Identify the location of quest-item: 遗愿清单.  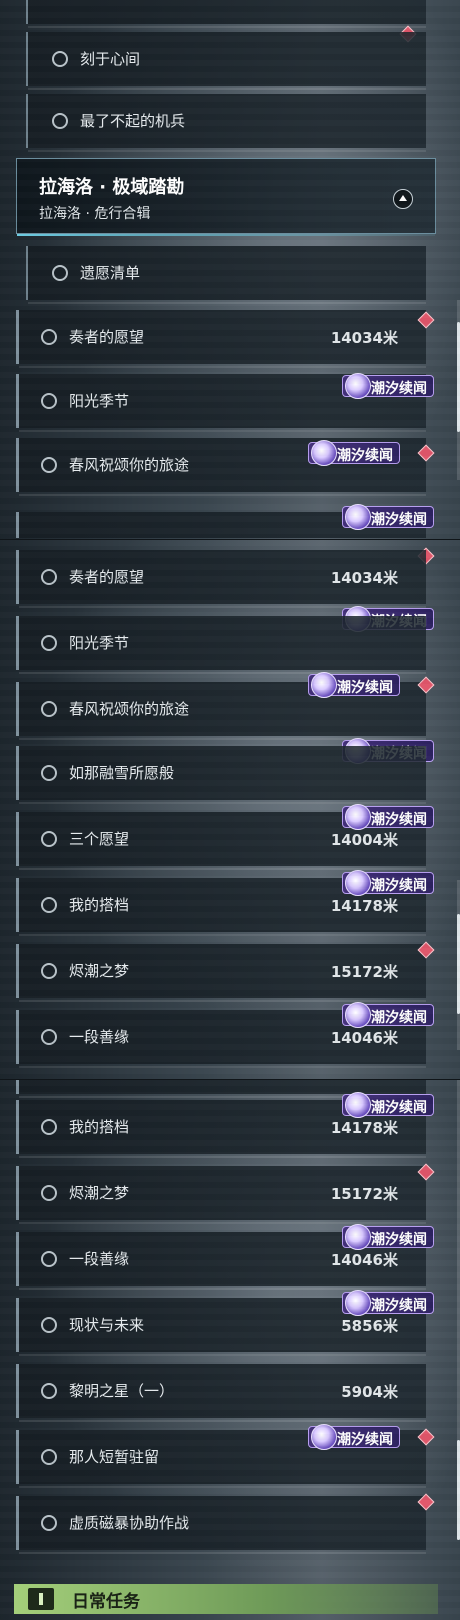
(226, 275).